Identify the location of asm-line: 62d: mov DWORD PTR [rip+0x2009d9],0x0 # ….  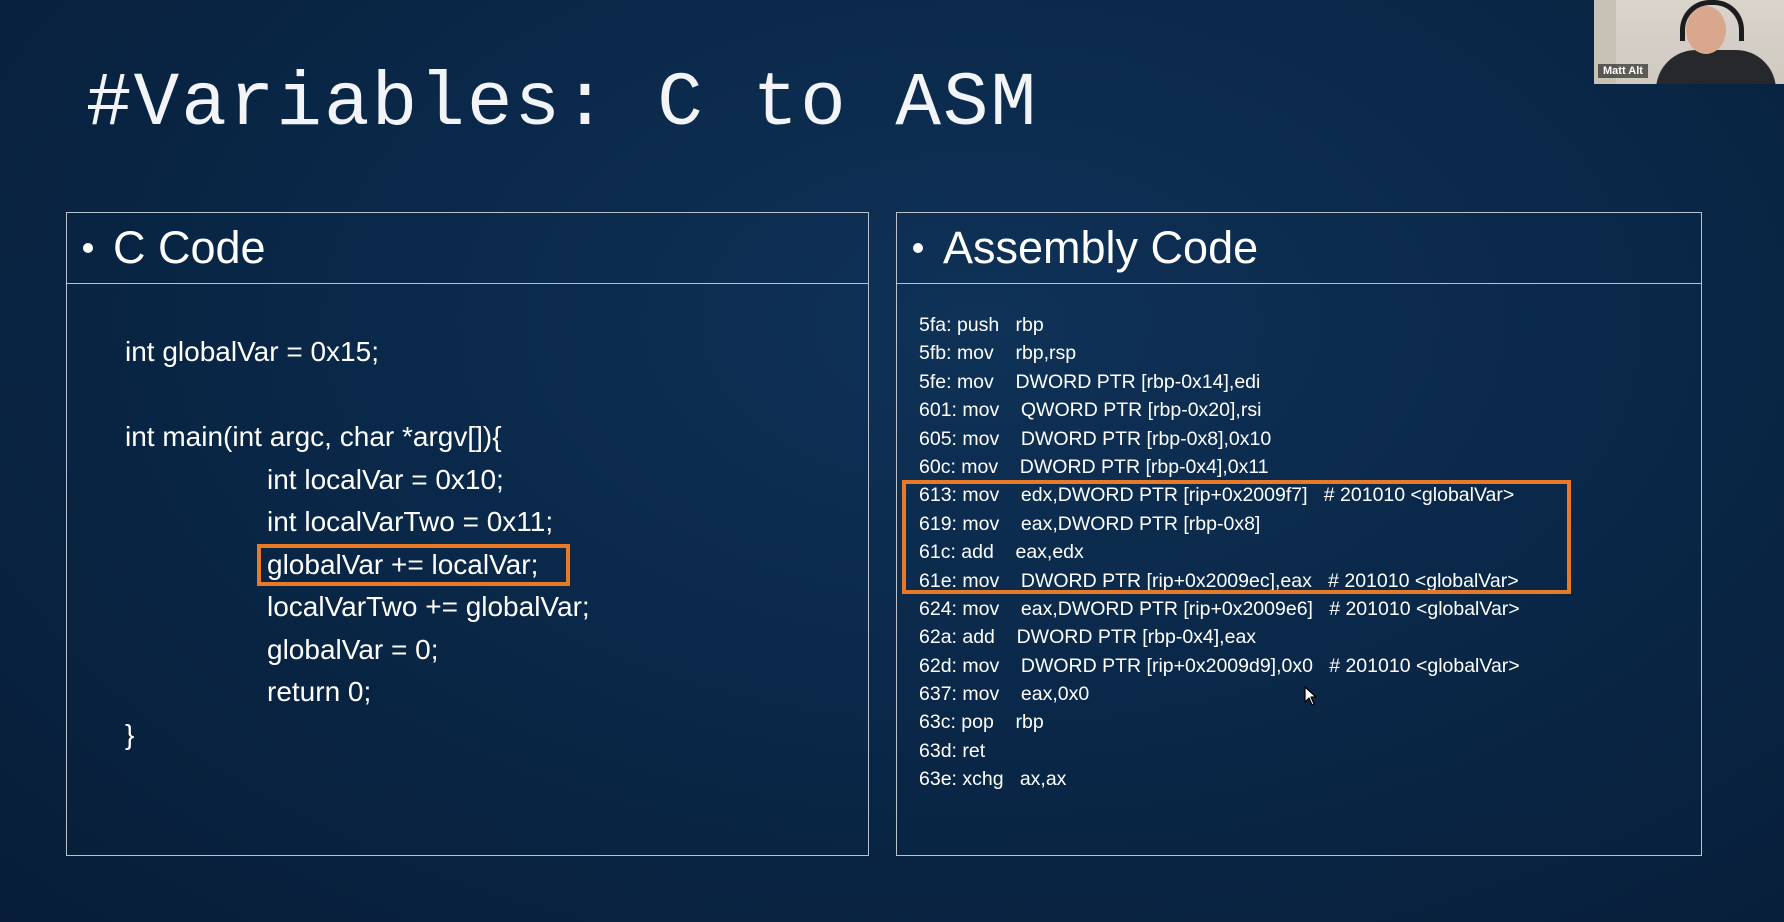
(1219, 665).